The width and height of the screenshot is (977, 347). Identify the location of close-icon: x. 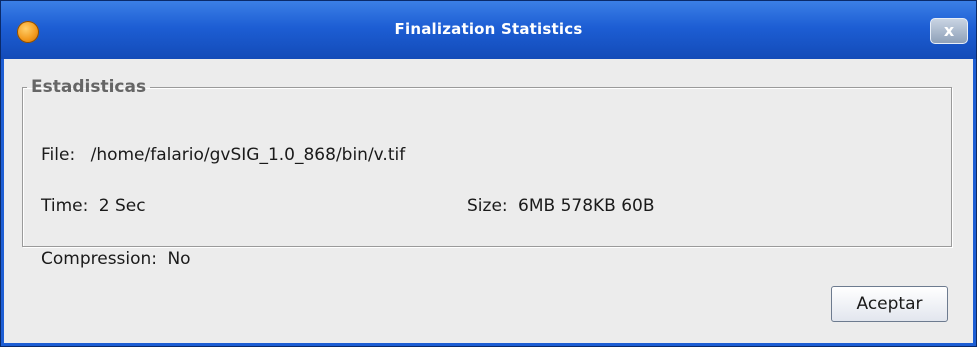
(949, 30).